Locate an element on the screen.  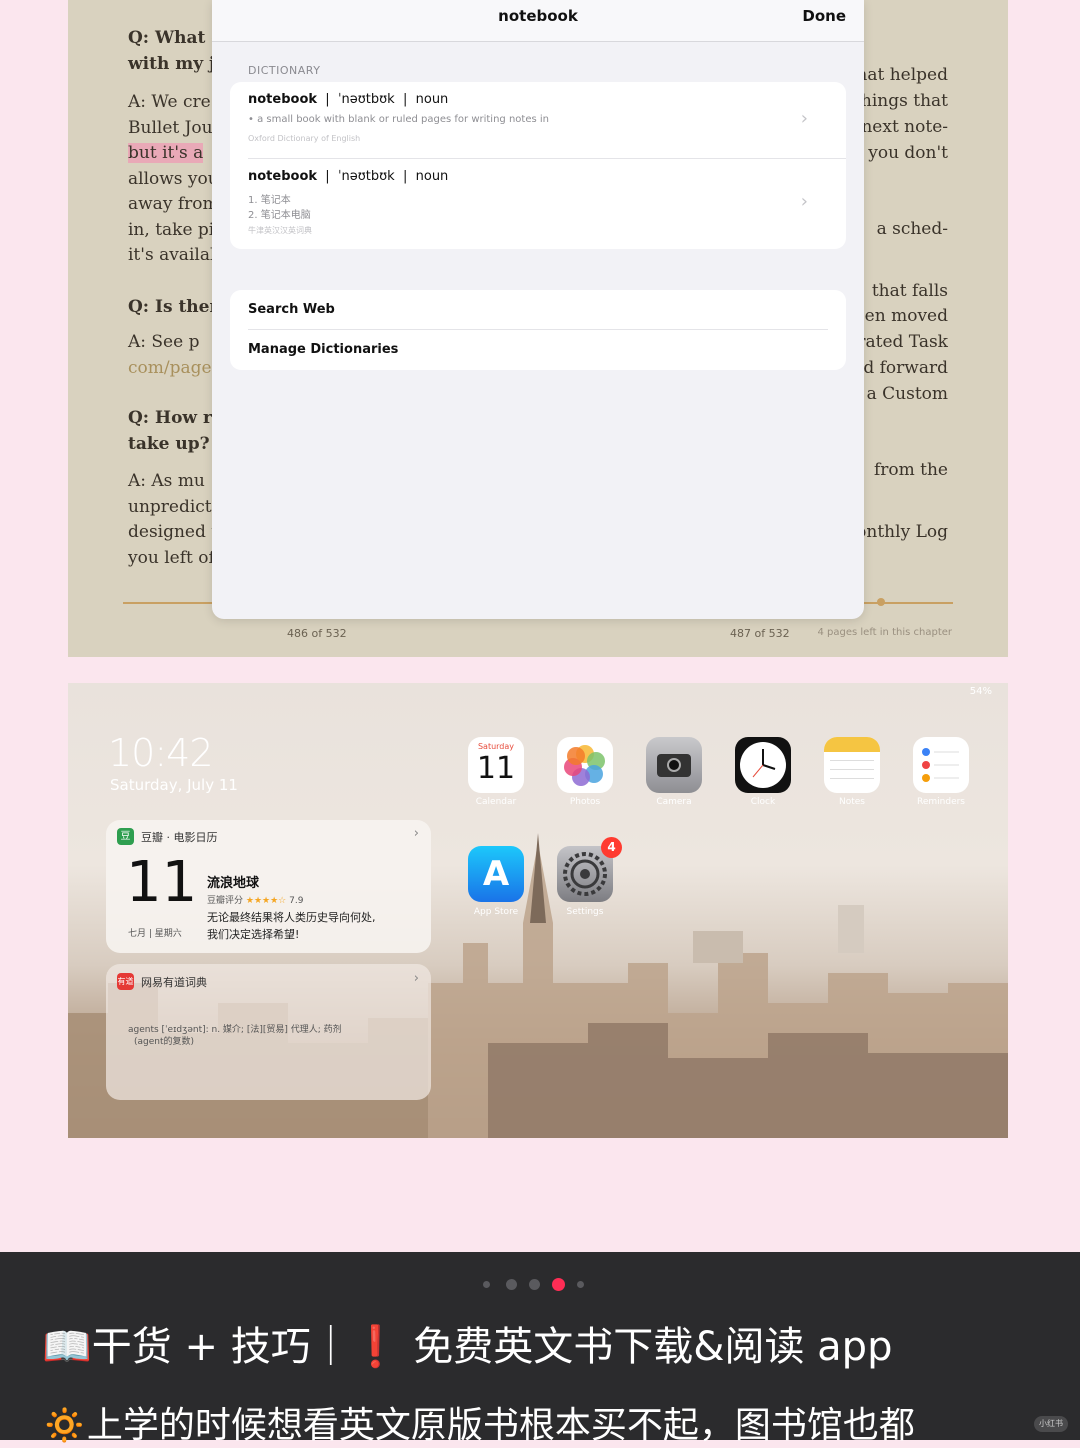
douban-quote-line-2: 我们决定选择希望! is located at coordinates (253, 934).